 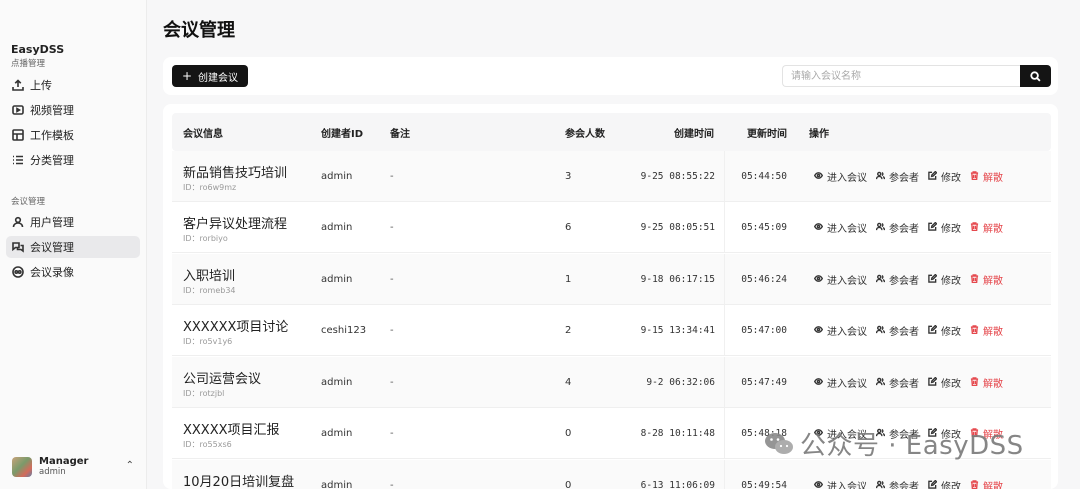 What do you see at coordinates (17, 272) in the screenshot?
I see `record-icon` at bounding box center [17, 272].